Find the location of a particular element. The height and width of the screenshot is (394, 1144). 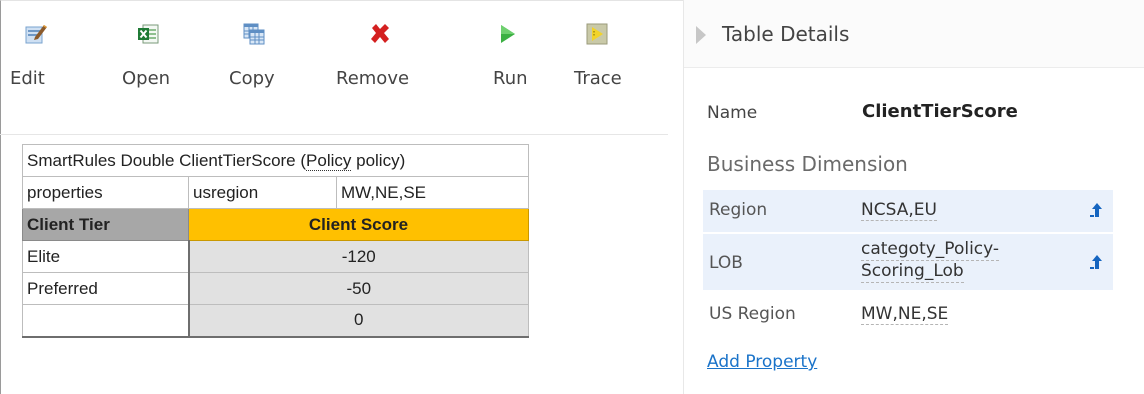

property-value: NCSA,EU is located at coordinates (899, 210).